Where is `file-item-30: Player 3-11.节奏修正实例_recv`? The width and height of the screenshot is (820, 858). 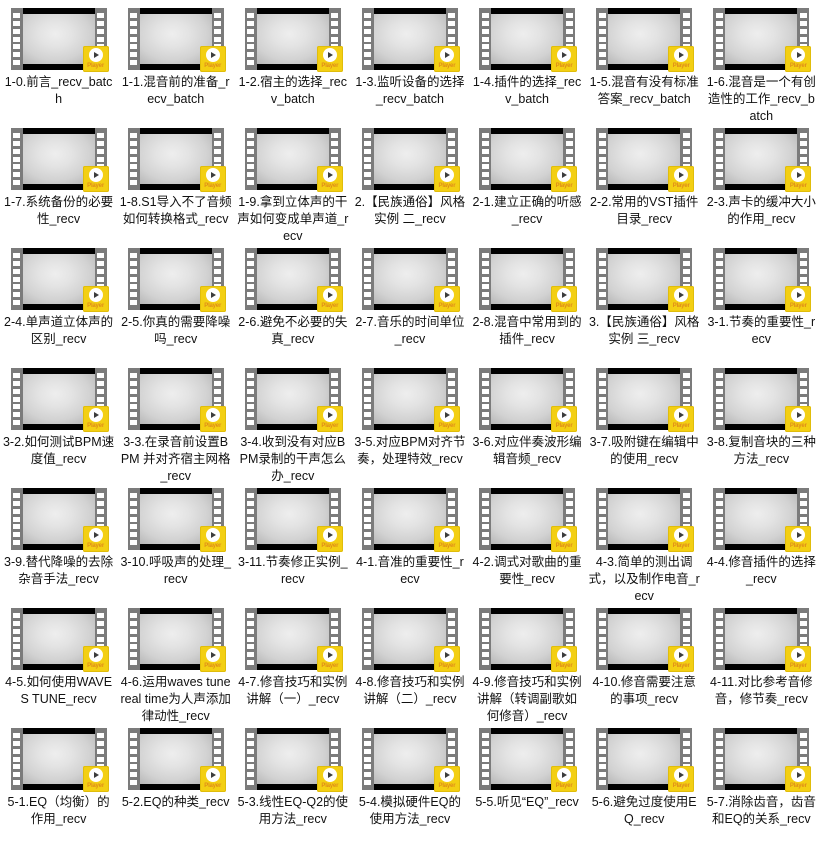
file-item-30: Player 3-11.节奏修正实例_recv is located at coordinates (292, 540).